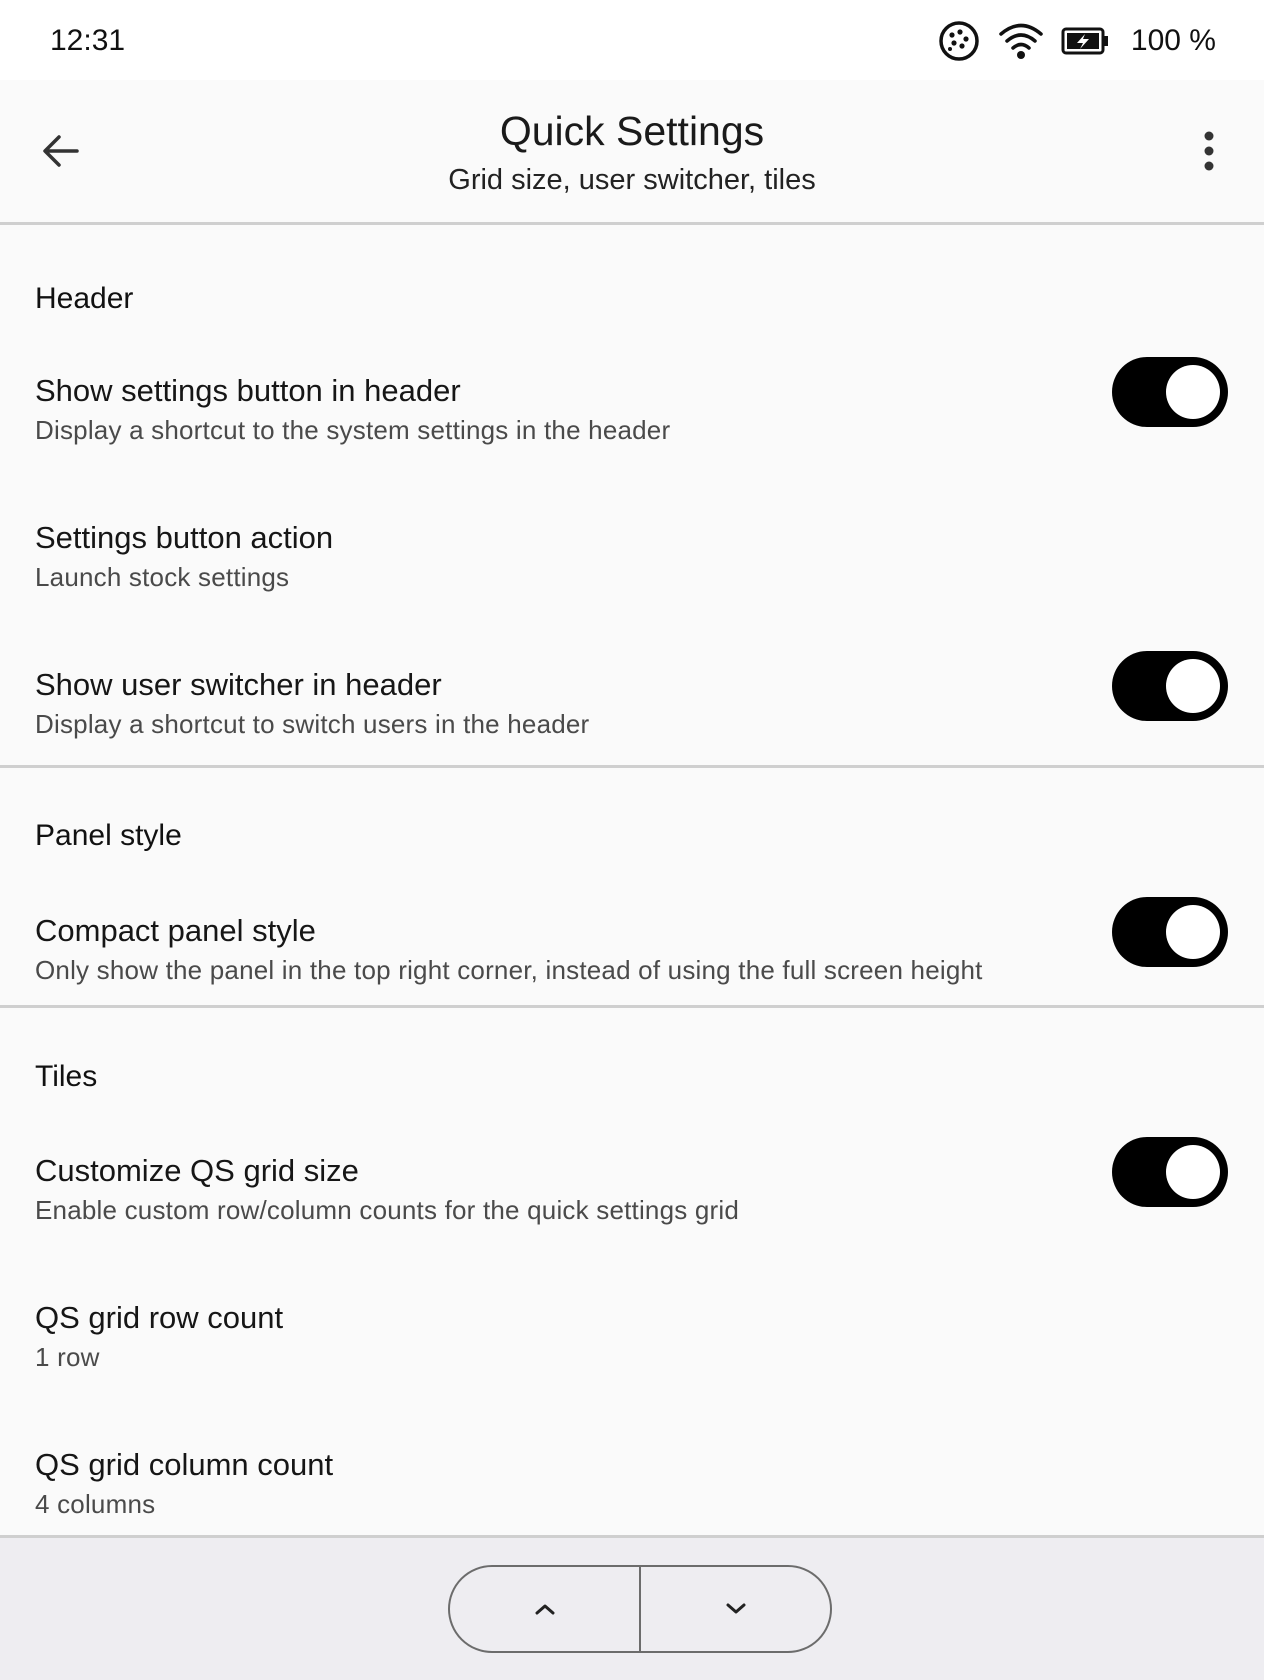 The width and height of the screenshot is (1264, 1680). Describe the element at coordinates (632, 1373) in the screenshot. I see `pref-qs-grid-row-count: QS grid row count 1 row` at that location.